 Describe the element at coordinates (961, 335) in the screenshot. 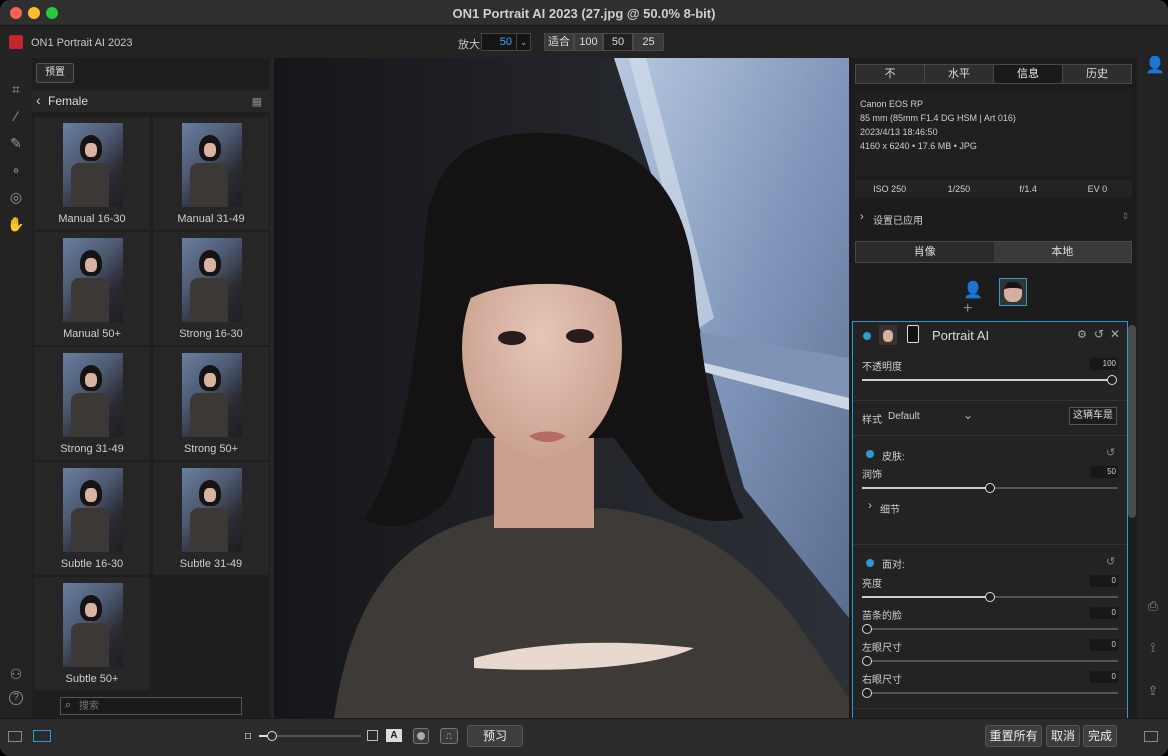

I see `panel-title: Portrait AI` at that location.